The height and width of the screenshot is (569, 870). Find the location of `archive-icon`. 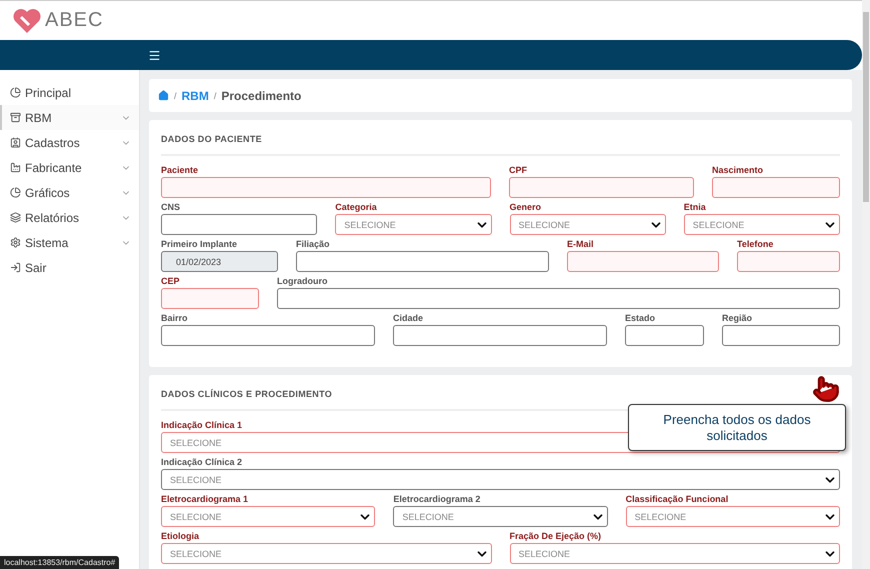

archive-icon is located at coordinates (15, 117).